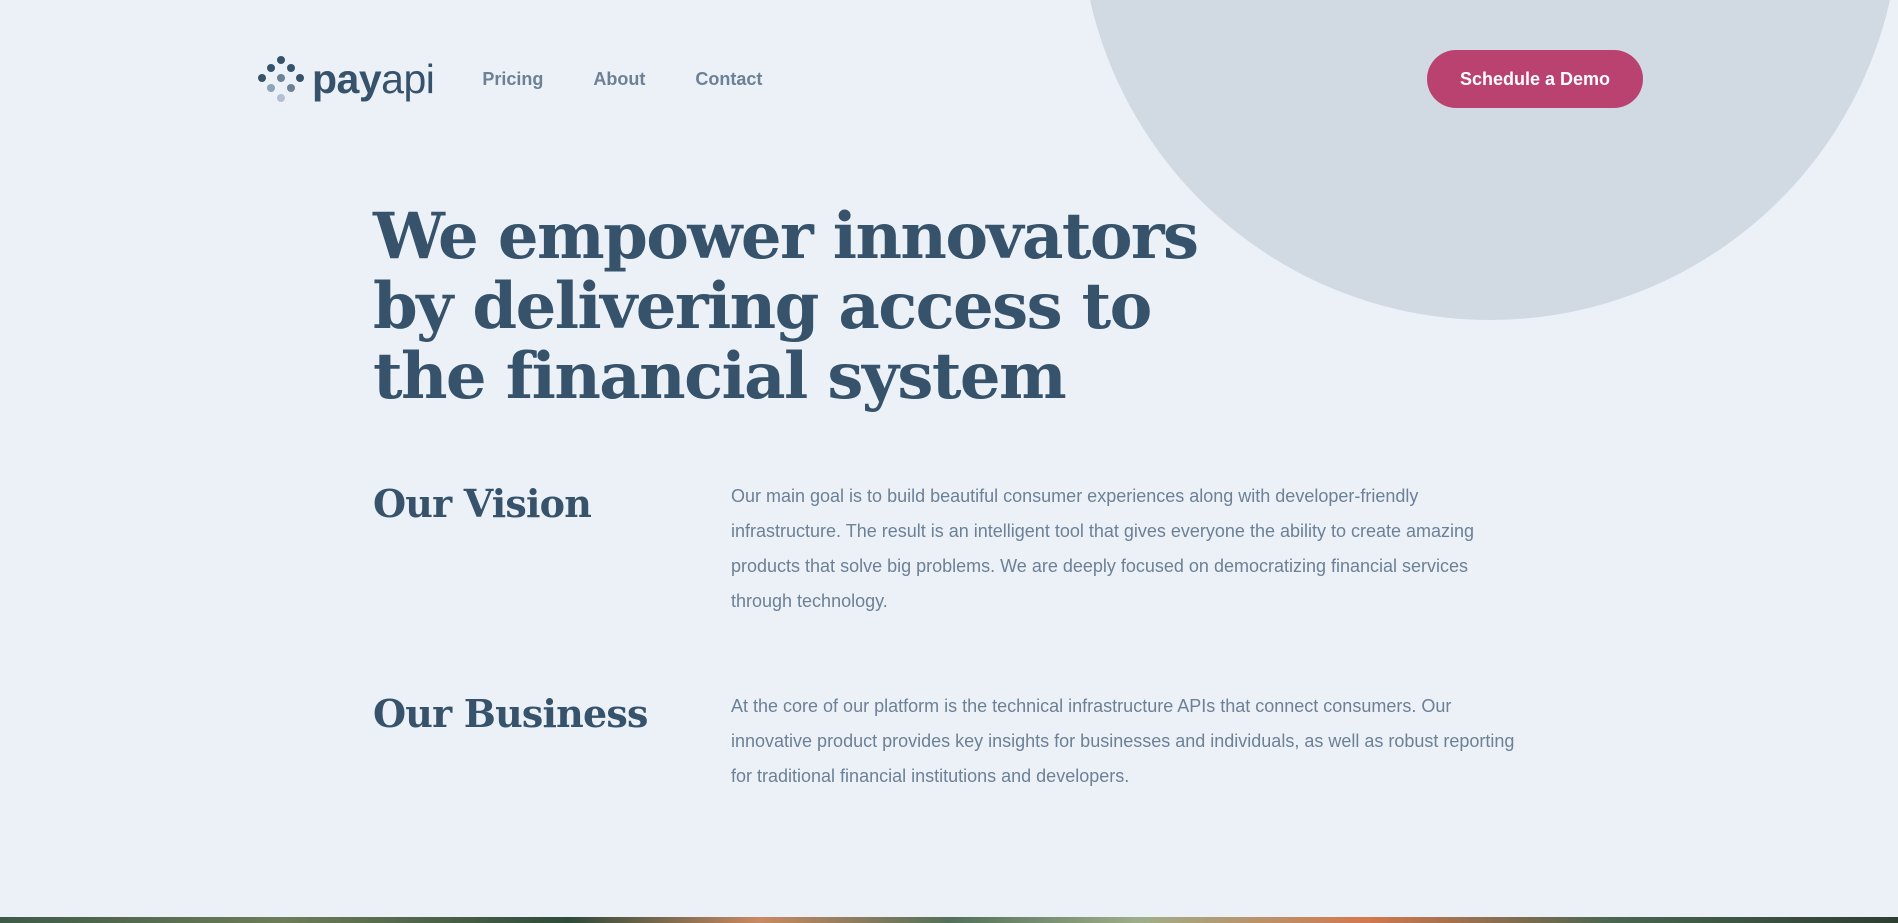  What do you see at coordinates (619, 79) in the screenshot?
I see `nav-link-about: About` at bounding box center [619, 79].